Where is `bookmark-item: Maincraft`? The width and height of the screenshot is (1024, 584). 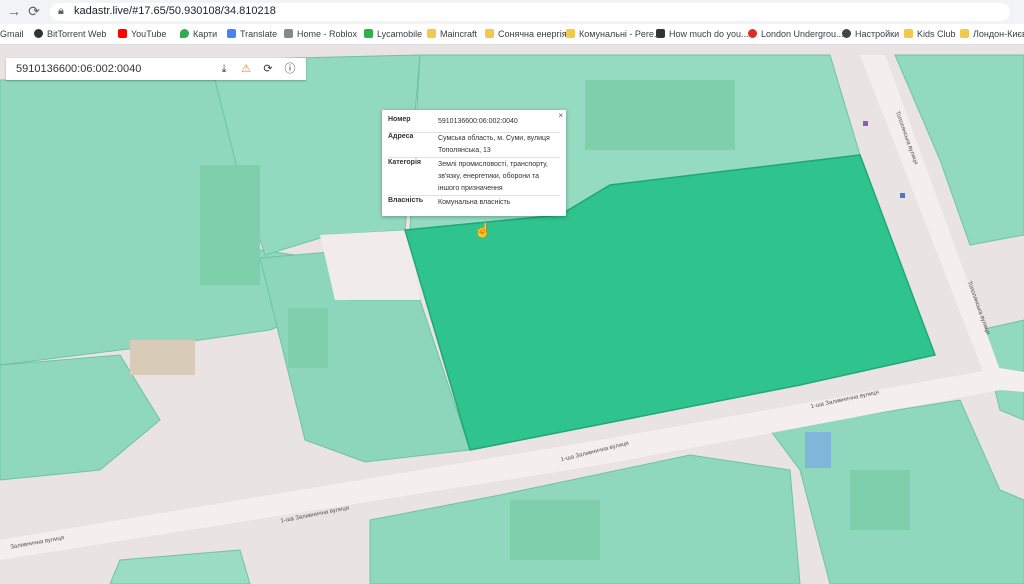
bookmark-item: Maincraft is located at coordinates (452, 34).